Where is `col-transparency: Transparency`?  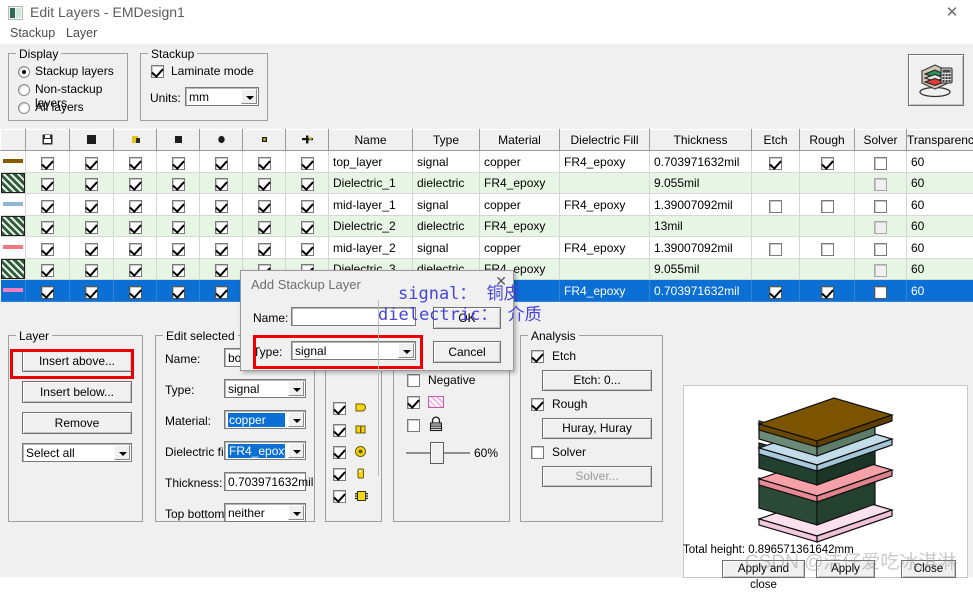 col-transparency: Transparency is located at coordinates (940, 140).